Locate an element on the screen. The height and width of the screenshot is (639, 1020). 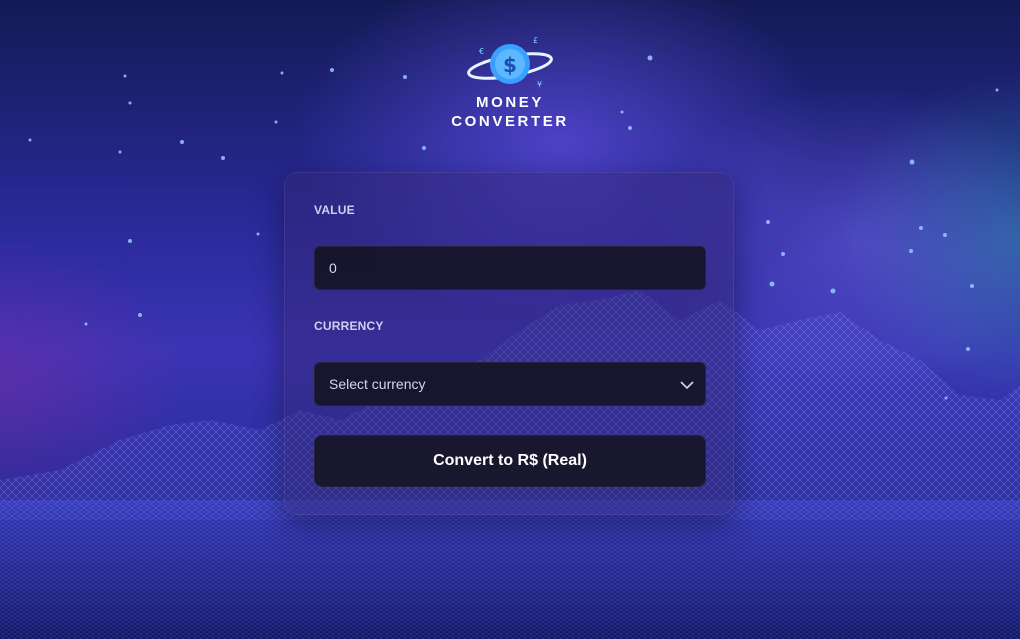
currency-label: CURRENCY is located at coordinates (349, 326).